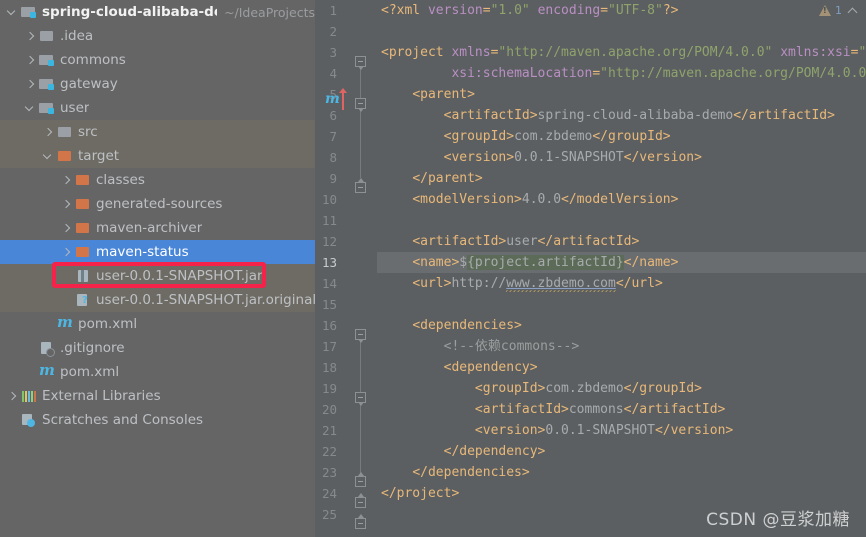 The image size is (866, 537). I want to click on tree-item-label: maven-archiver, so click(149, 228).